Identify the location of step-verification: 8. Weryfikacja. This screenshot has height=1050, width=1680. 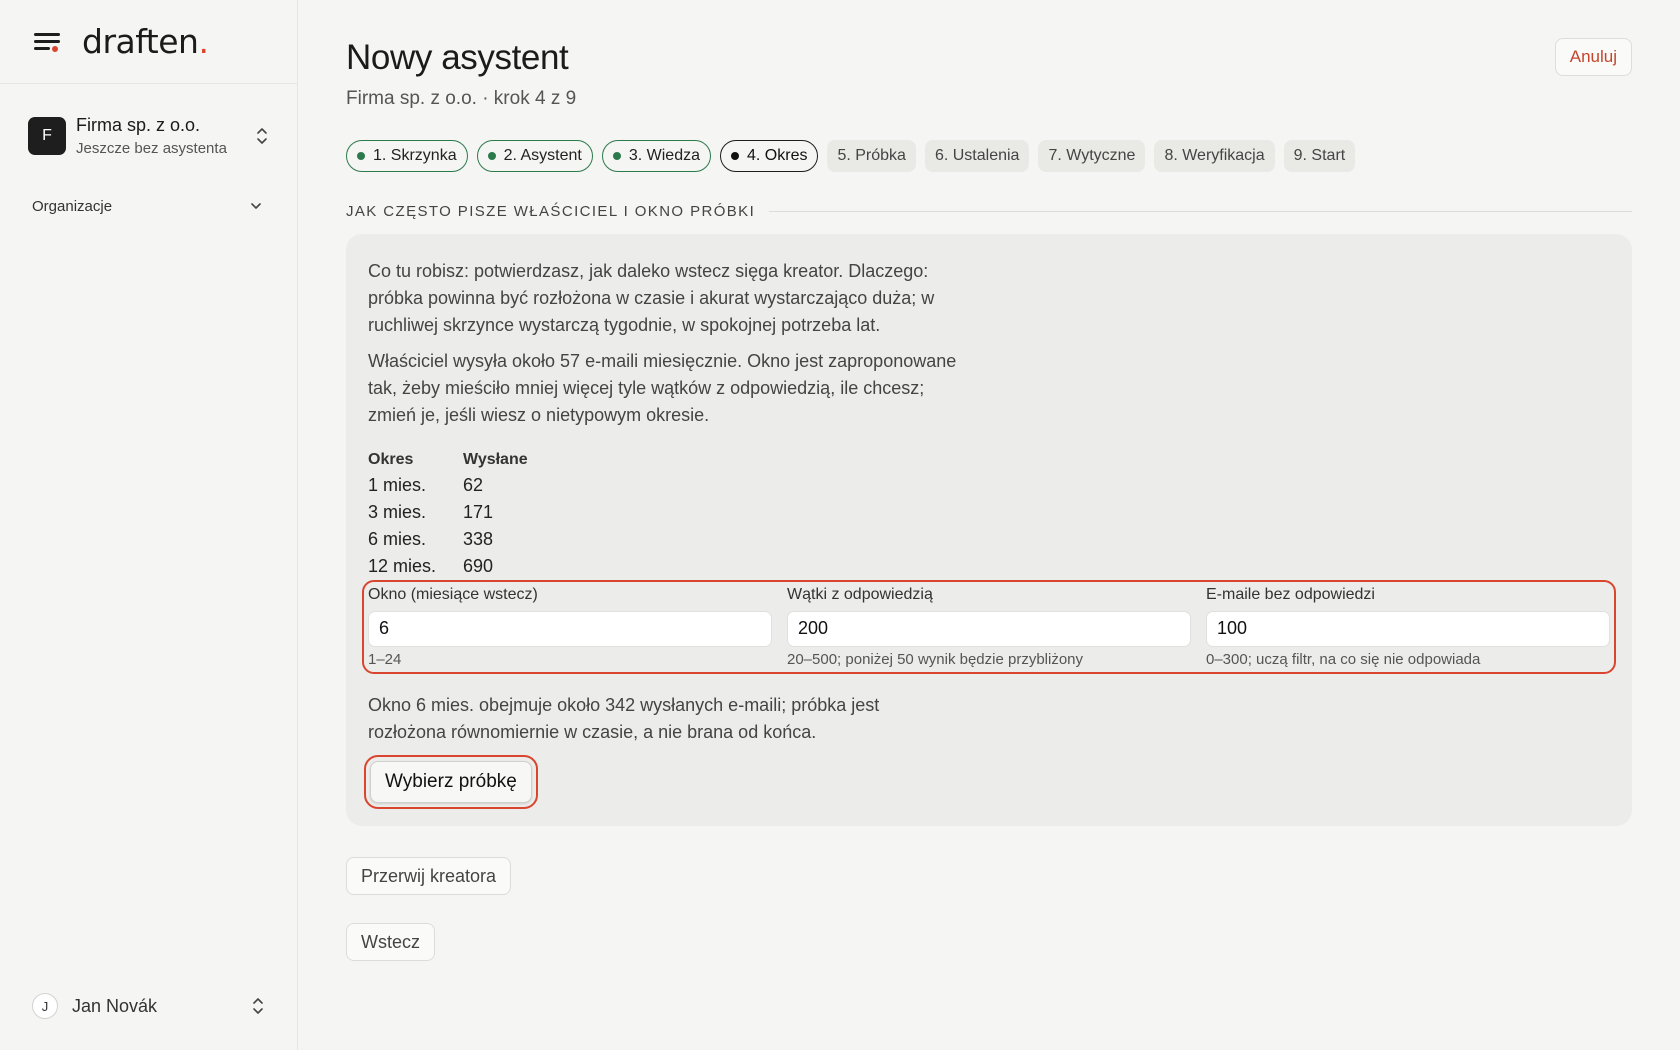
(1214, 156).